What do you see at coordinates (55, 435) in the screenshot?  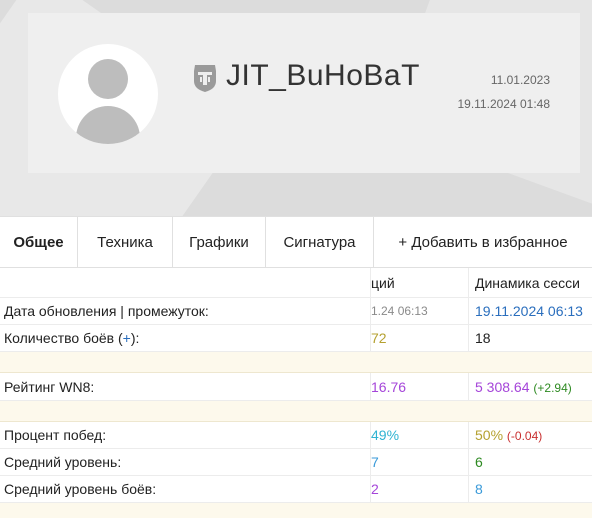 I see `row-label-winrate: Процент побед:` at bounding box center [55, 435].